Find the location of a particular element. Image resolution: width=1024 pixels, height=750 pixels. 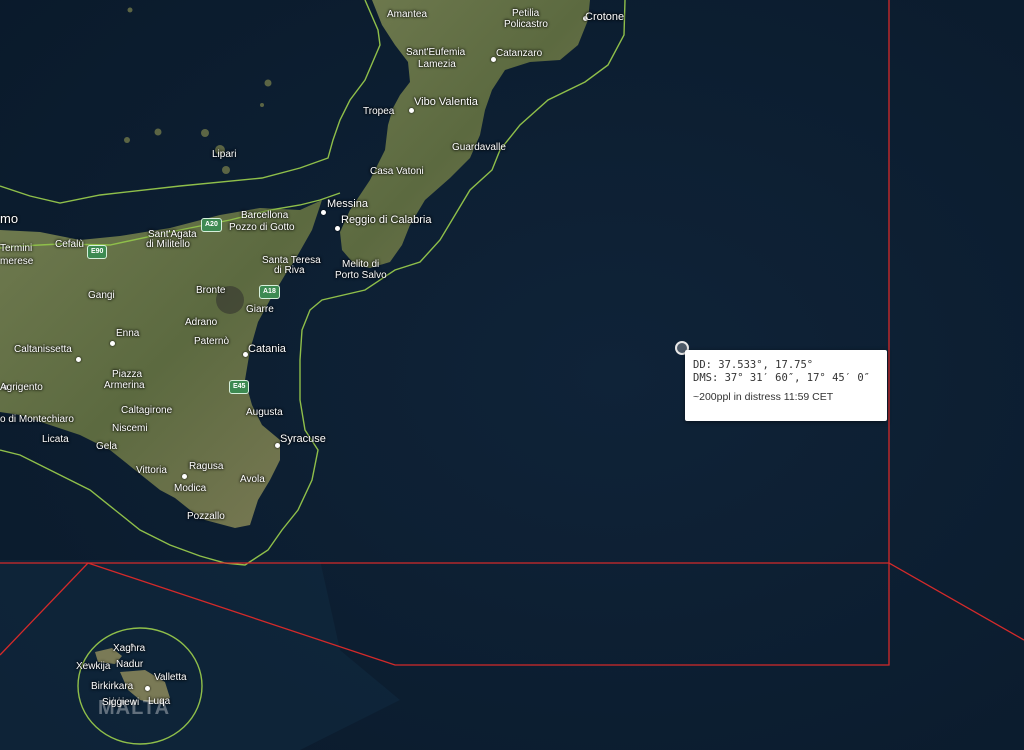

place-label: Sant'Eufemia is located at coordinates (436, 52).